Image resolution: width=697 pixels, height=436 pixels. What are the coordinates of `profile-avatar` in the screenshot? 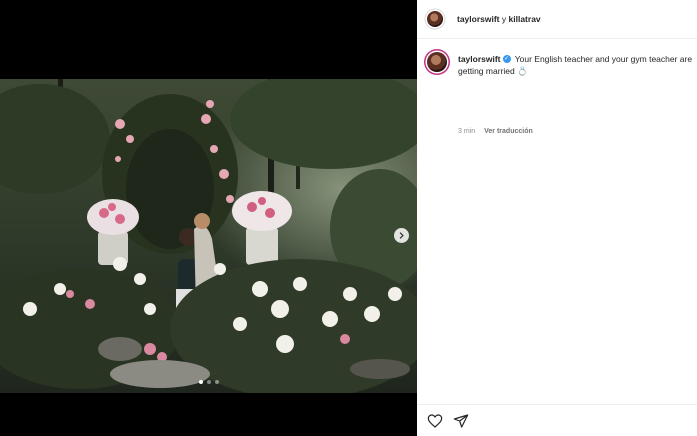 It's located at (435, 19).